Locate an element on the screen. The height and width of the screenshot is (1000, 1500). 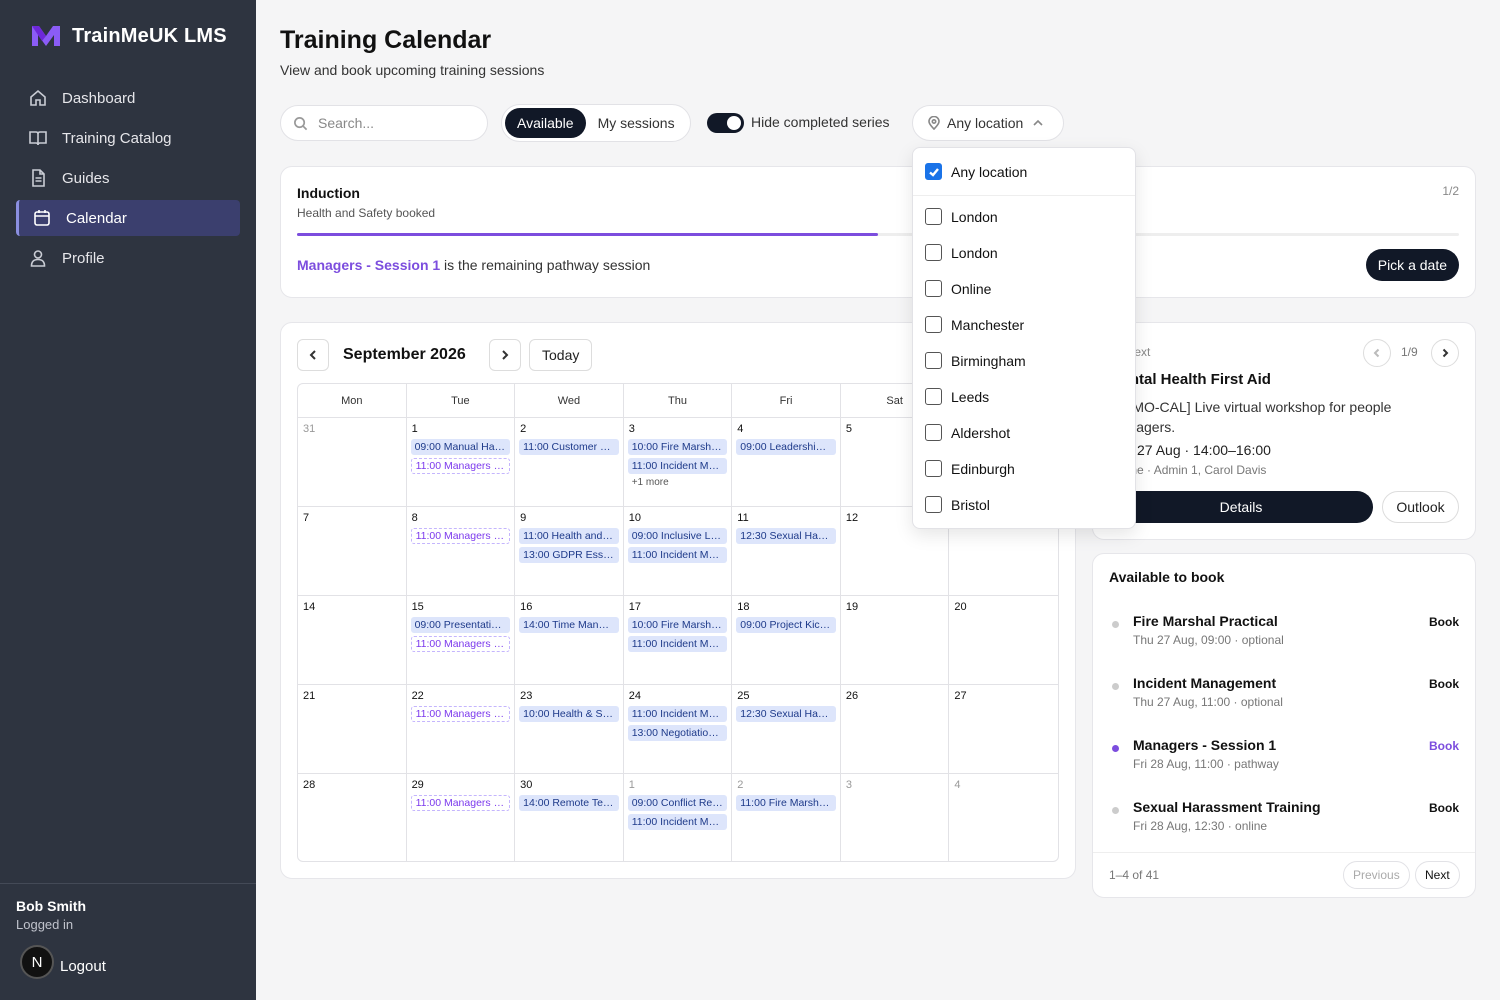
event-chip: 09:00 Leadership Essentials is located at coordinates (786, 447).